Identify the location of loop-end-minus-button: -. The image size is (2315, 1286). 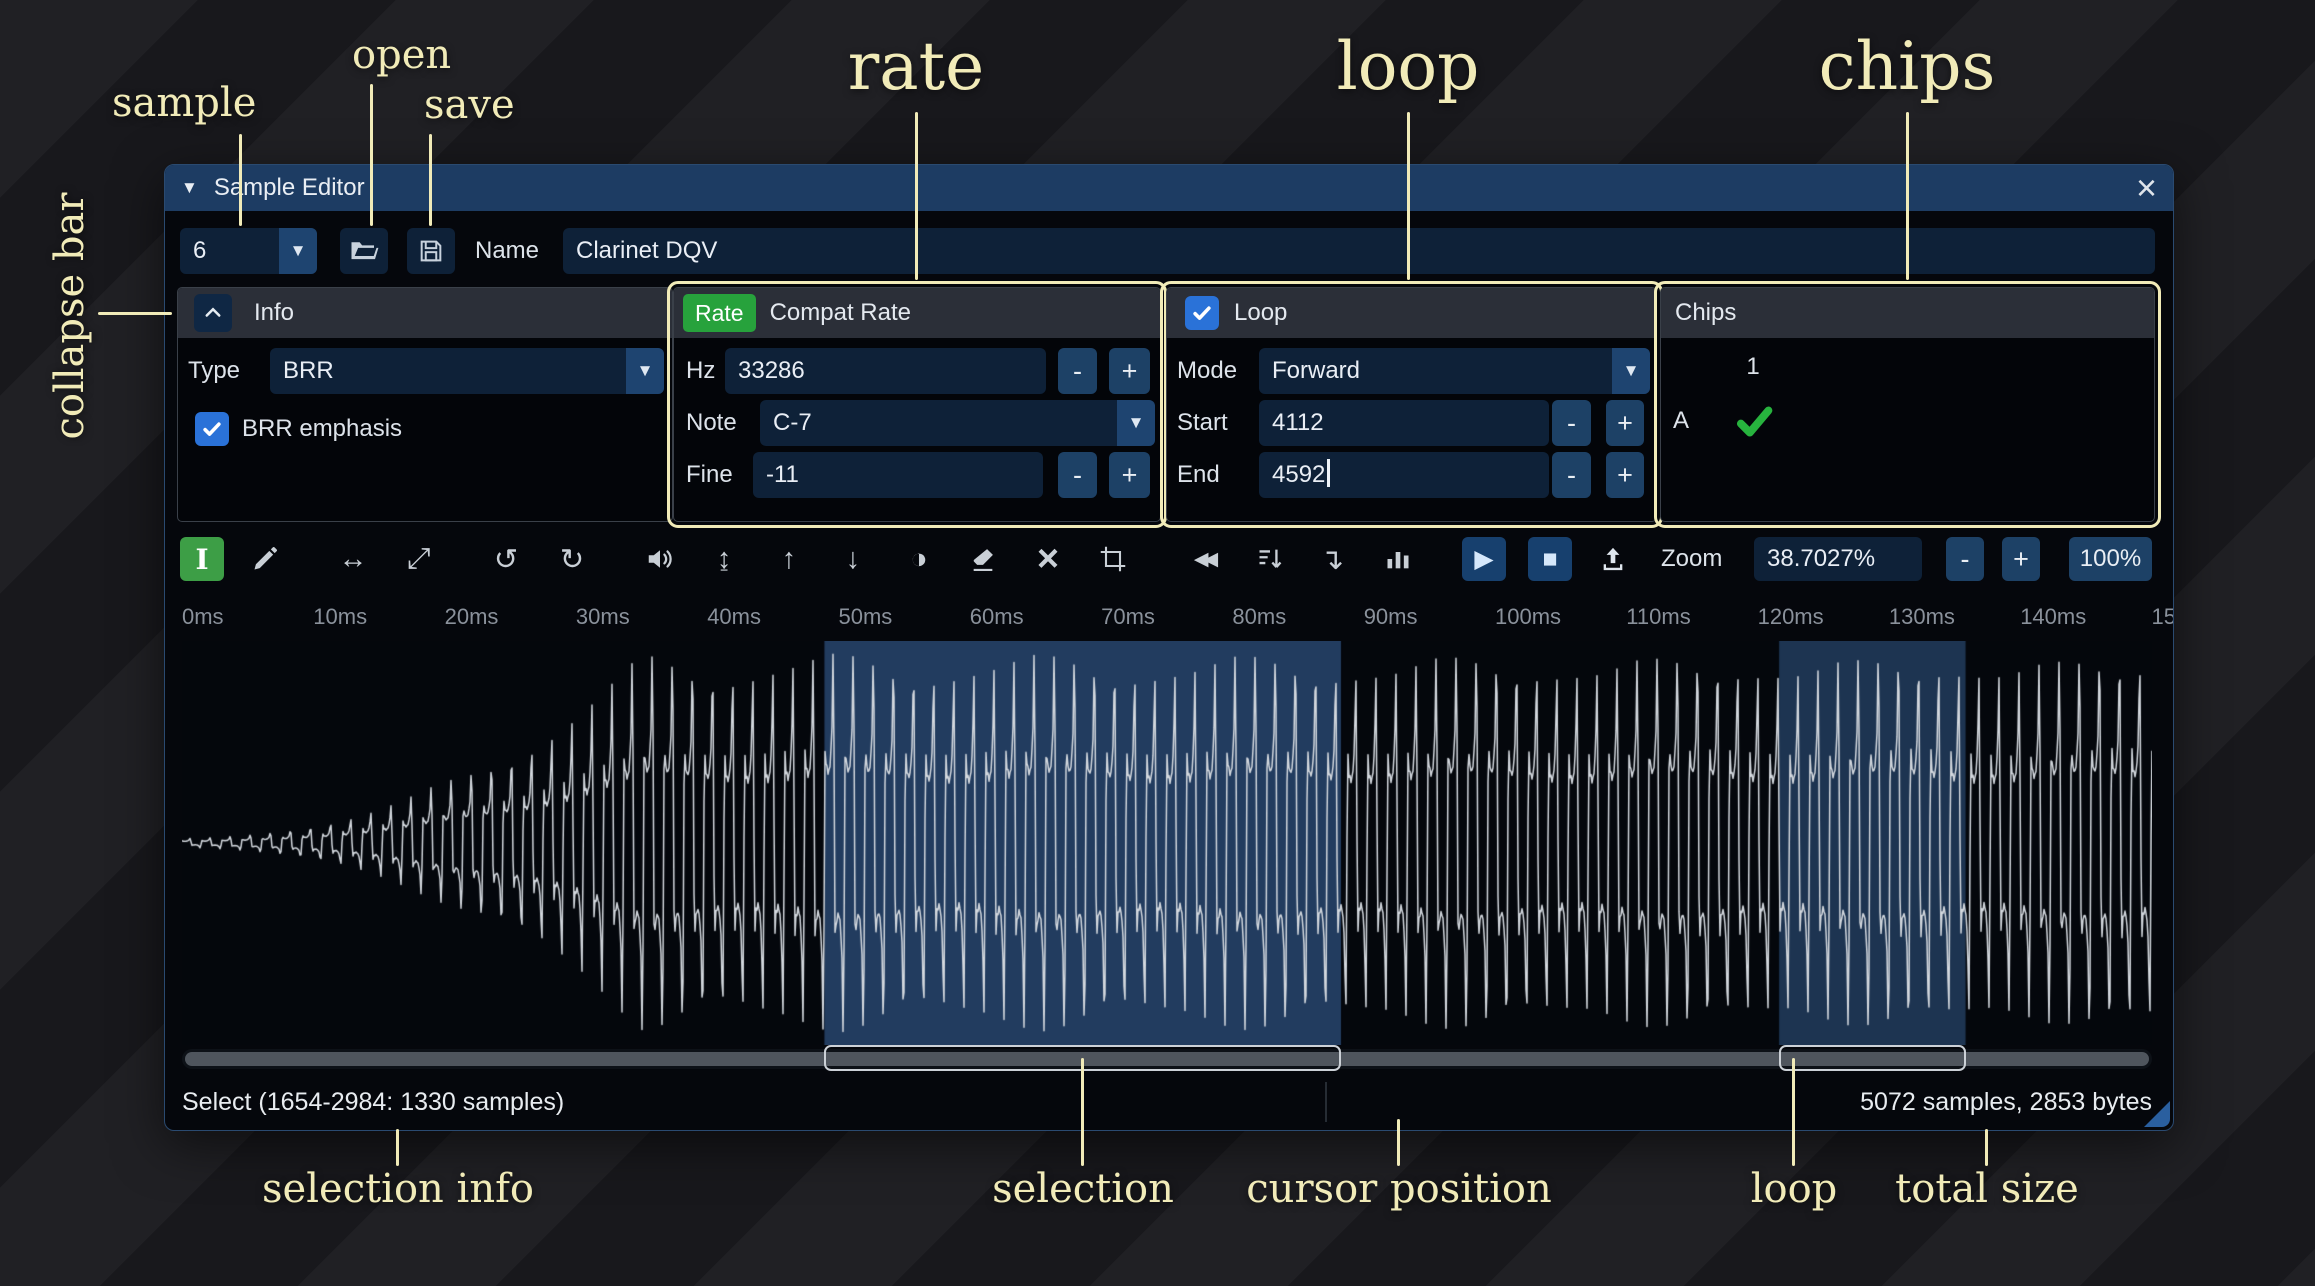
(1571, 475).